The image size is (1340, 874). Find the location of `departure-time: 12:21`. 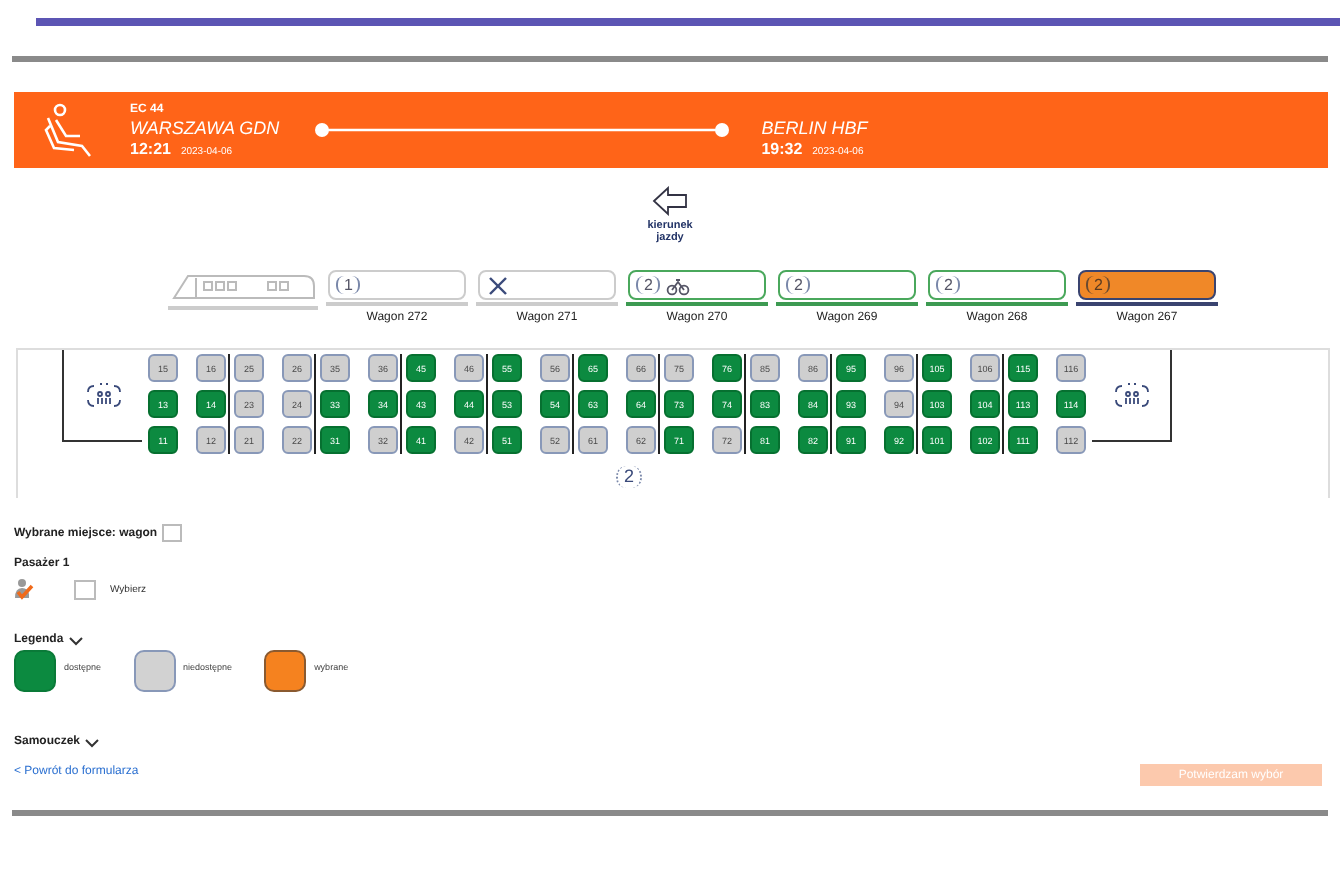

departure-time: 12:21 is located at coordinates (150, 148).